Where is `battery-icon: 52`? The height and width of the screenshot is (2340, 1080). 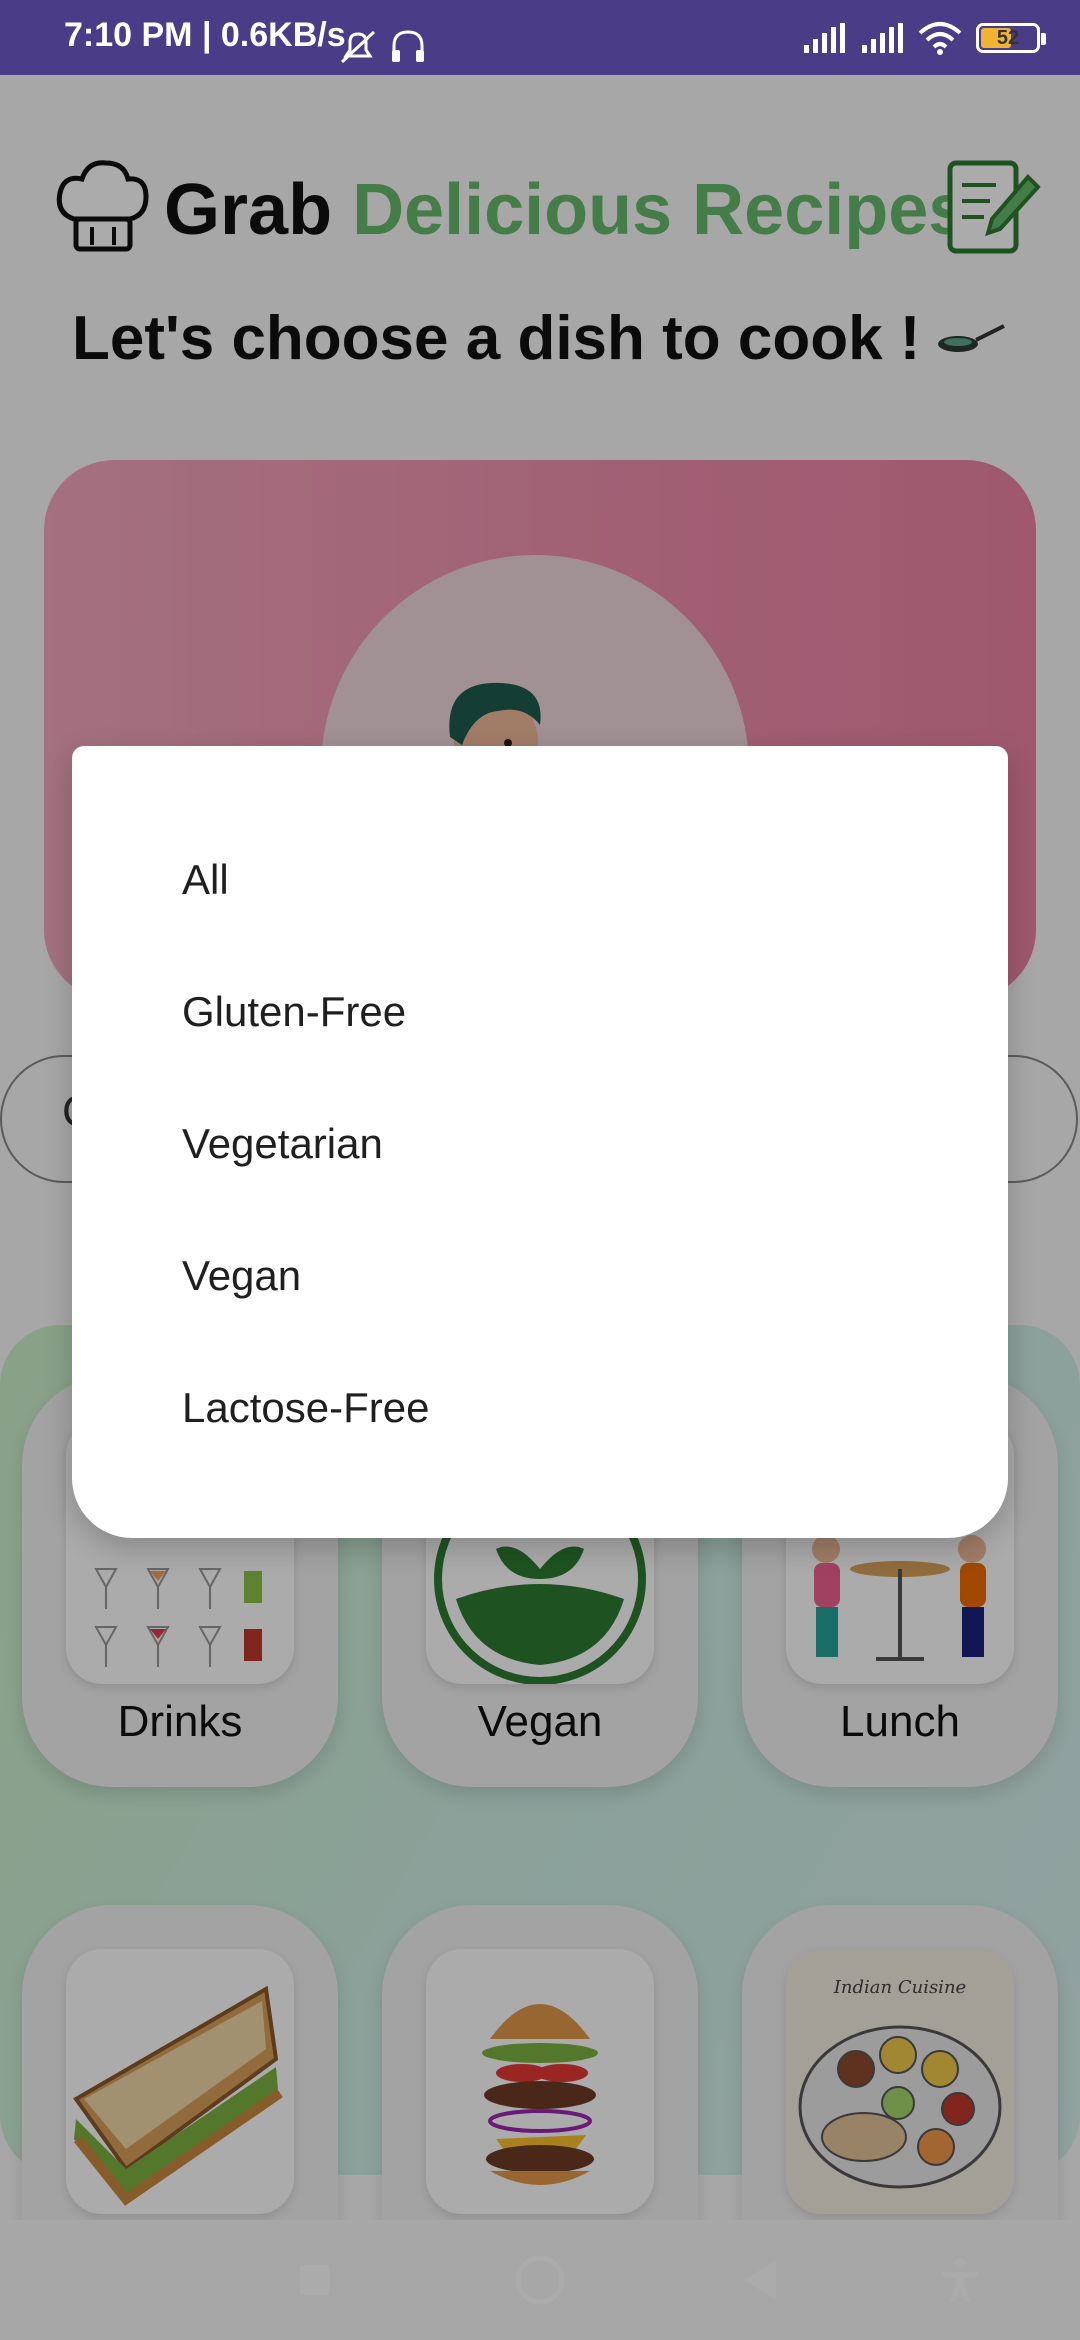
battery-icon: 52 is located at coordinates (1011, 38).